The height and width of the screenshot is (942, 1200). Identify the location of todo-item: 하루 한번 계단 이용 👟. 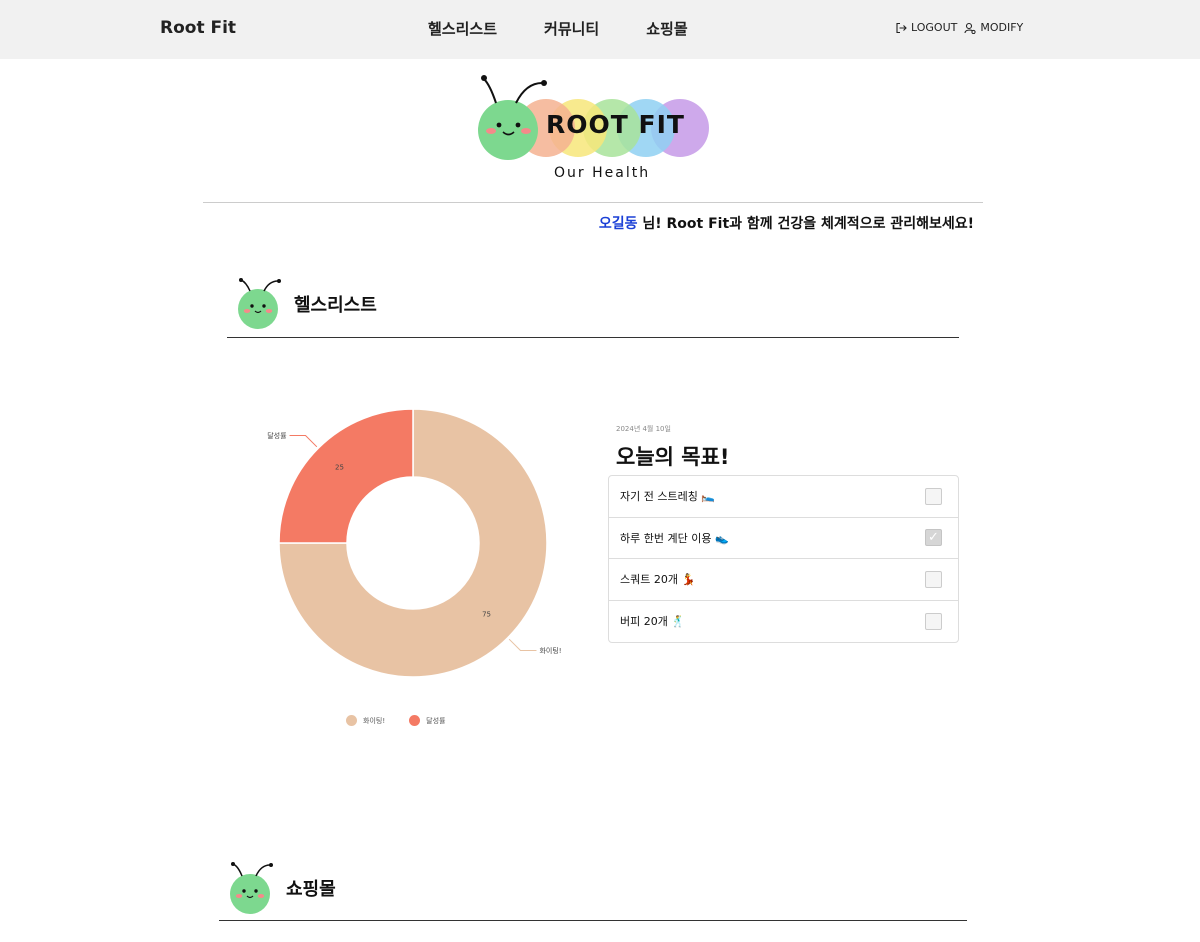
(783, 538).